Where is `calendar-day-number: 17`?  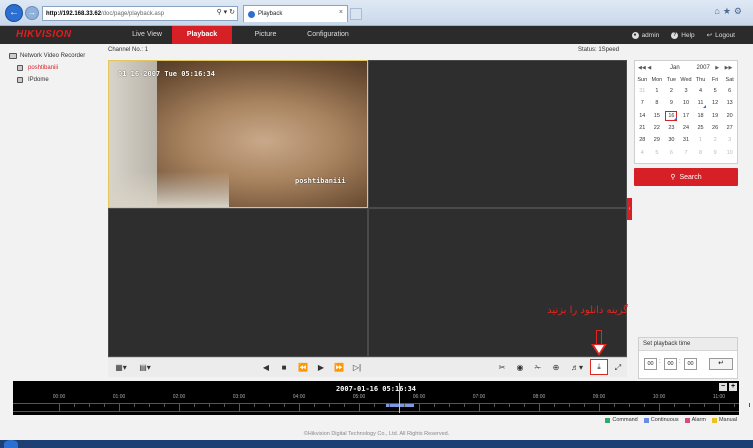
calendar-day-number: 17 is located at coordinates (686, 115).